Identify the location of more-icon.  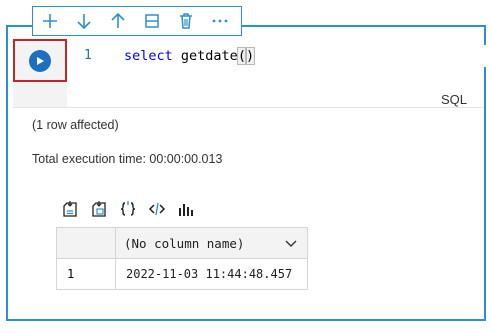
(220, 21).